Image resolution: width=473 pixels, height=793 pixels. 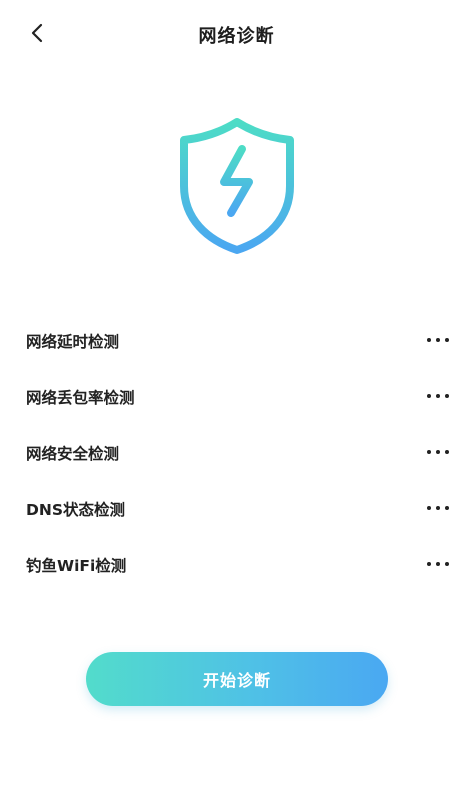 What do you see at coordinates (237, 679) in the screenshot?
I see `start-diagnosis-button: 开始诊断` at bounding box center [237, 679].